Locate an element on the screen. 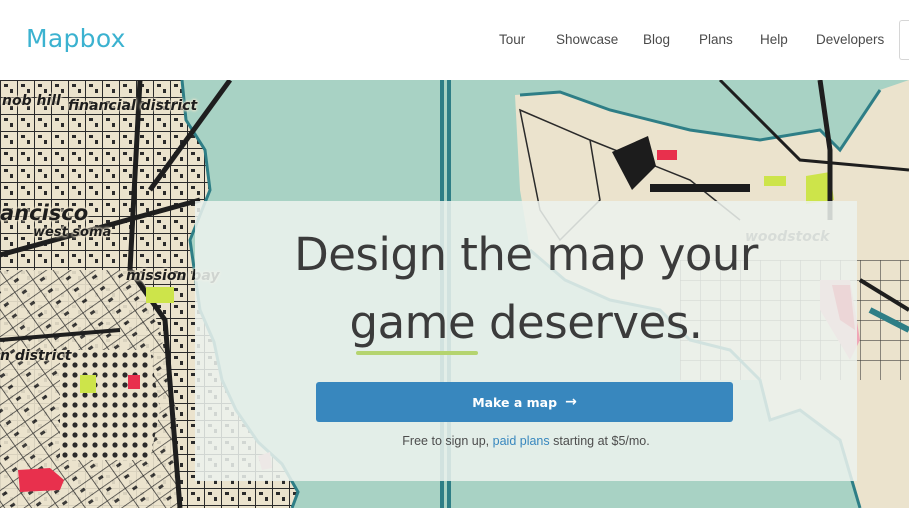 This screenshot has height=508, width=909. nav-item-developers: Developers is located at coordinates (850, 40).